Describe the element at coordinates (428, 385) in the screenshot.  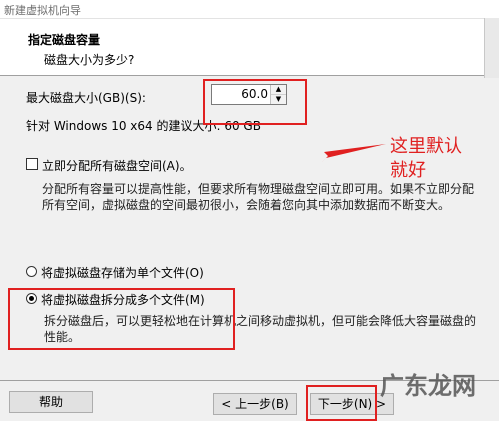
I see `watermark-logo: 广东龙网` at that location.